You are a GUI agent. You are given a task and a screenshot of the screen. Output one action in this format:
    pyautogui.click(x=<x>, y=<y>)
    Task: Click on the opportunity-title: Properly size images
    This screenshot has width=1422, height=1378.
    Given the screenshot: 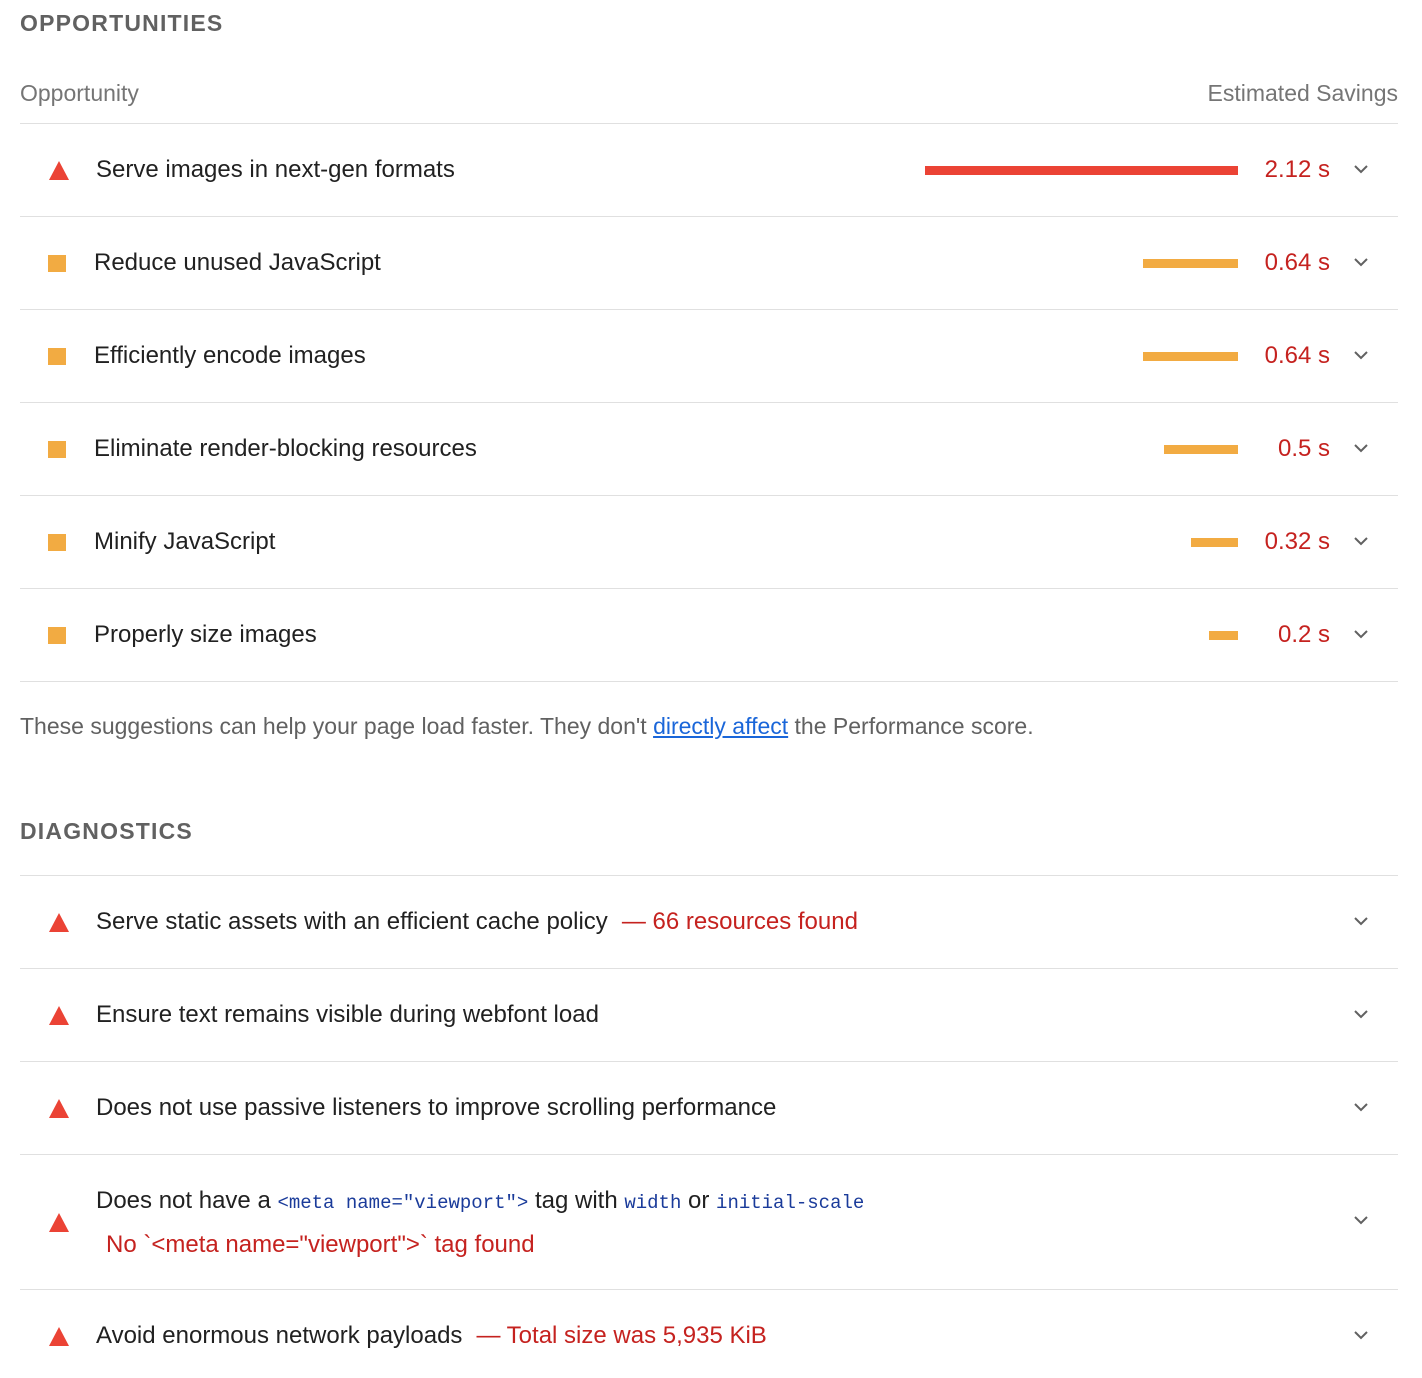 What is the action you would take?
    pyautogui.click(x=205, y=634)
    